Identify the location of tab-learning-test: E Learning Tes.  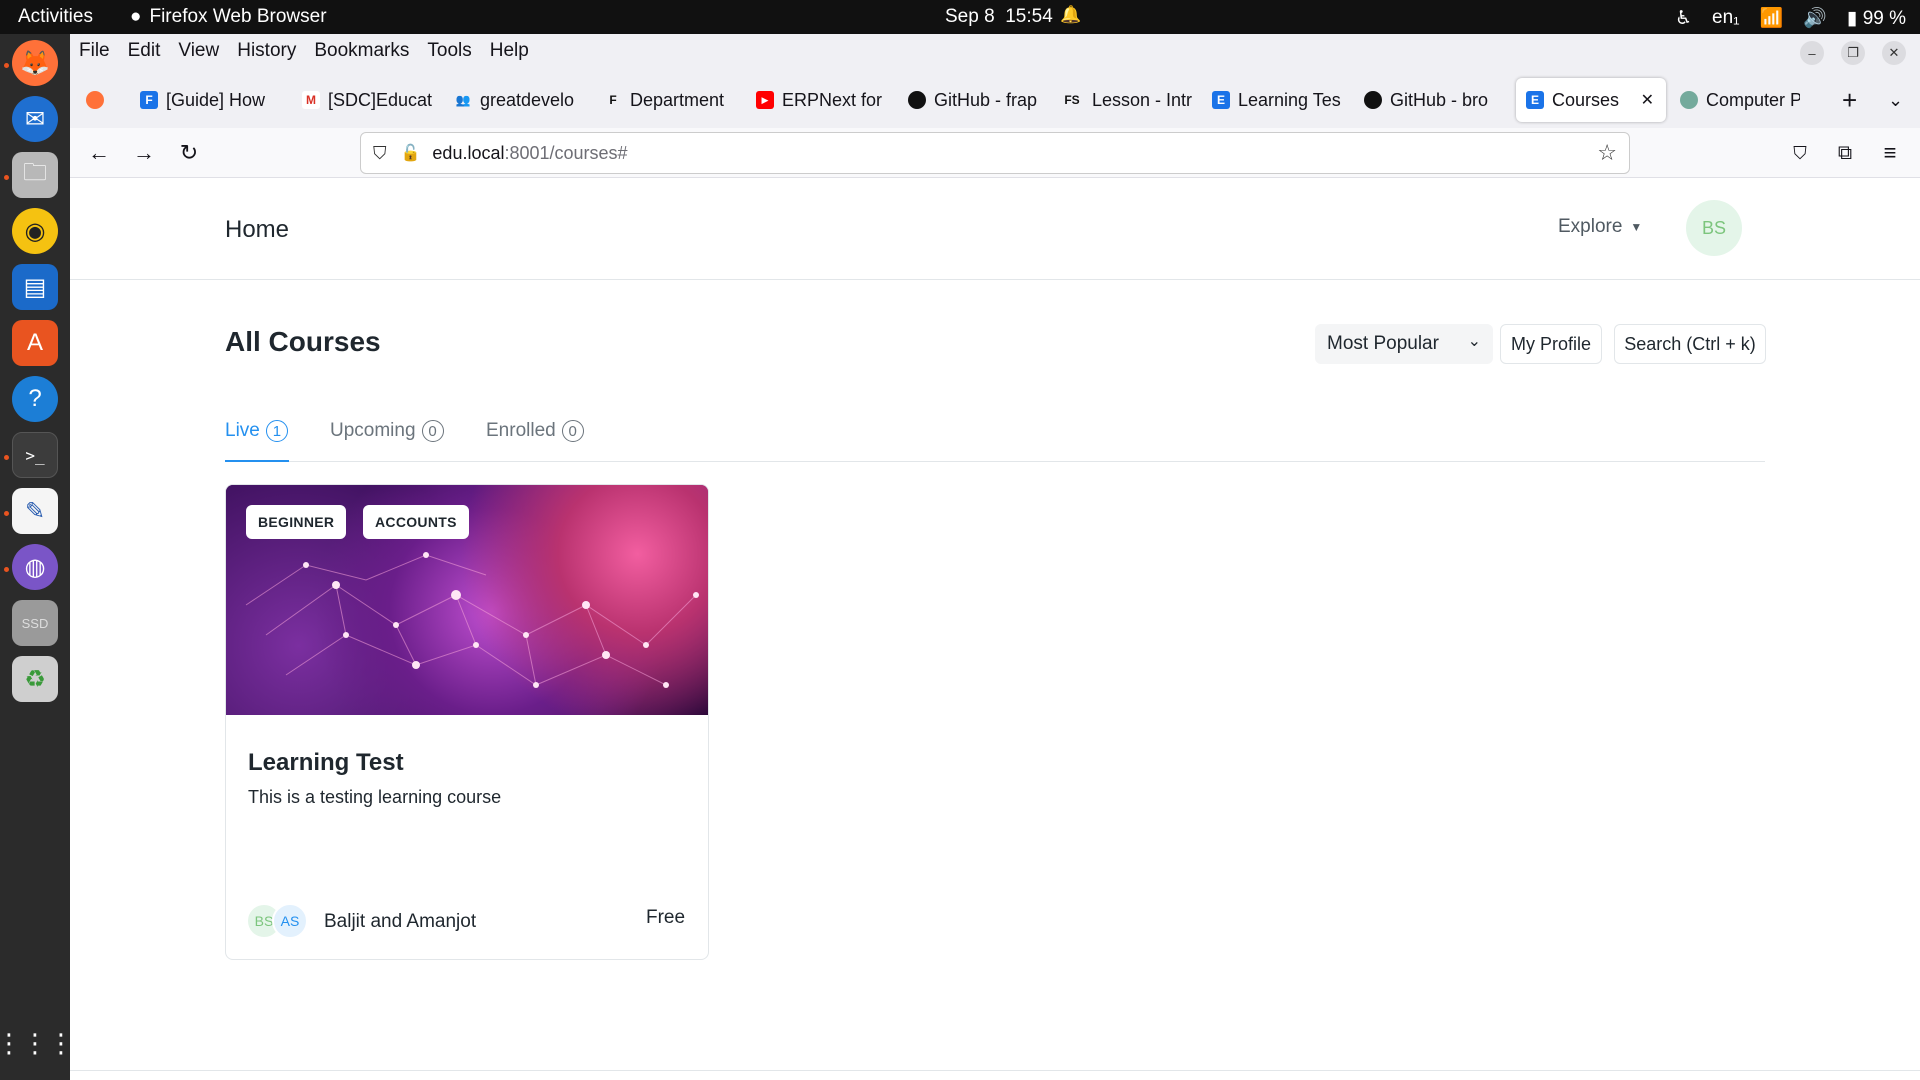
(1277, 100).